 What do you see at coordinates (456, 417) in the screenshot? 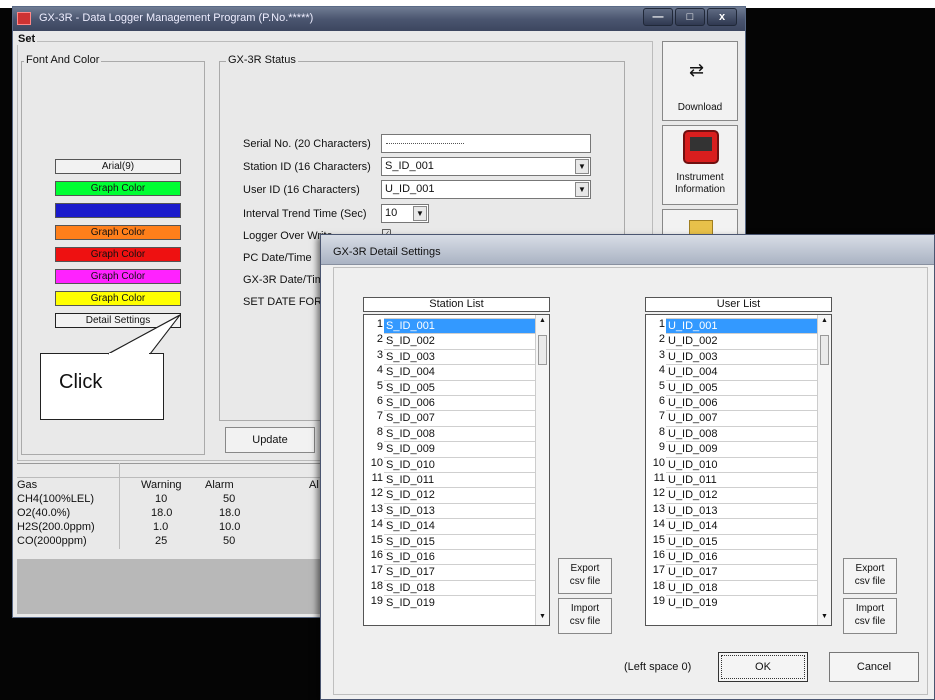
I see `station-list-item: 7 S_ID_007` at bounding box center [456, 417].